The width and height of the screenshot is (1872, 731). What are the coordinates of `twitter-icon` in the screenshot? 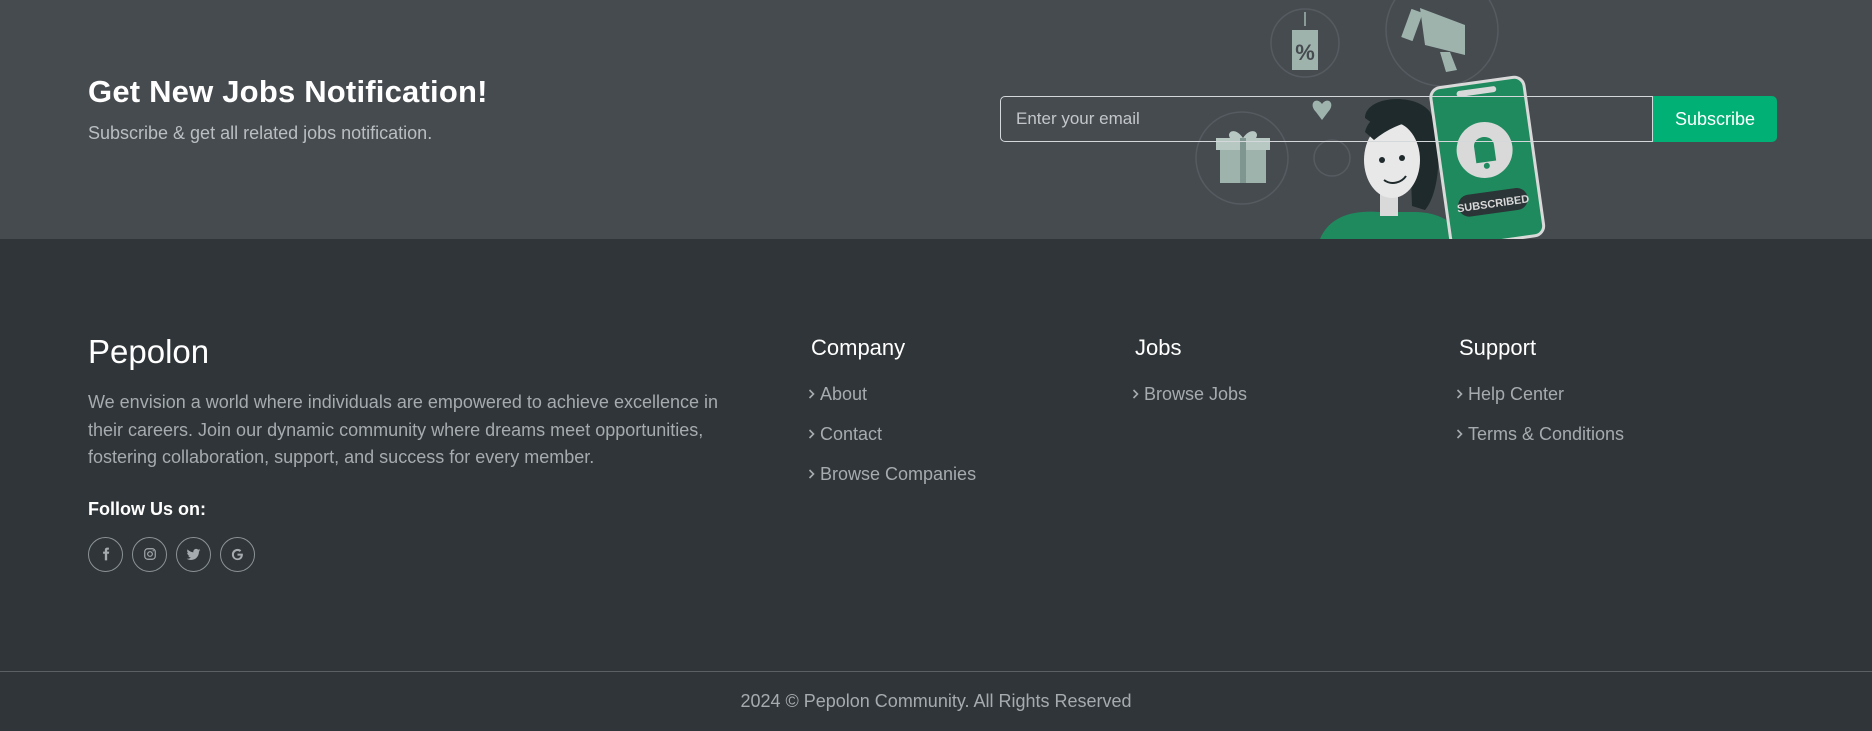 It's located at (193, 554).